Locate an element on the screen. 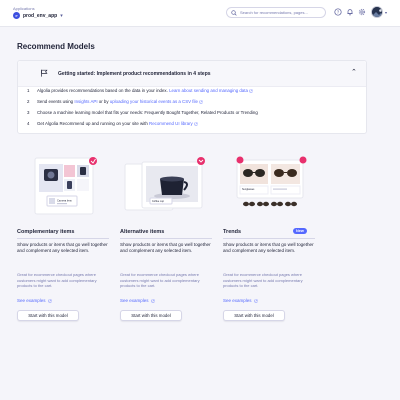 This screenshot has height=400, width=400. card-title: Alternative items is located at coordinates (142, 232).